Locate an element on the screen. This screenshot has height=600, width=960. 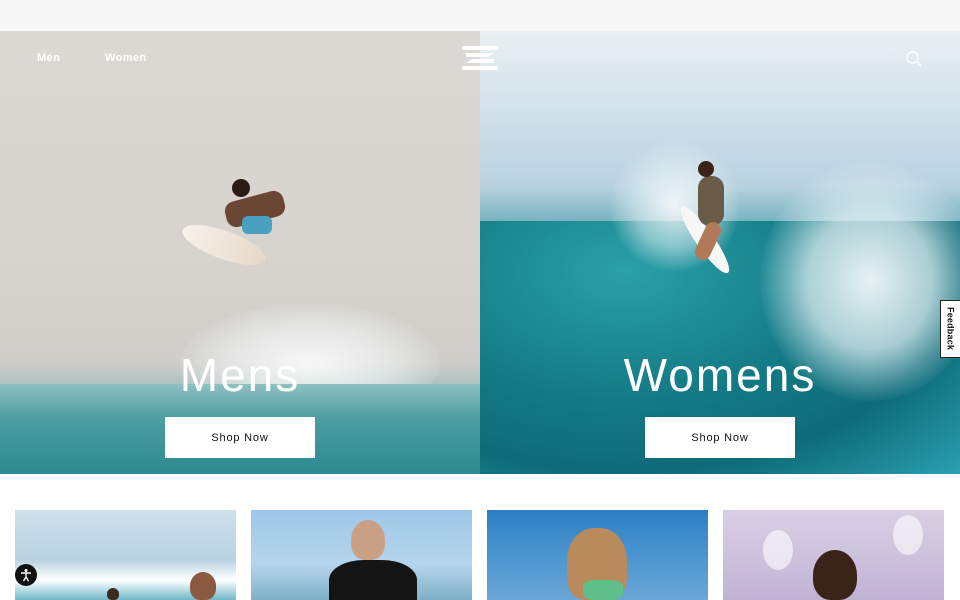
search-icon is located at coordinates (914, 59).